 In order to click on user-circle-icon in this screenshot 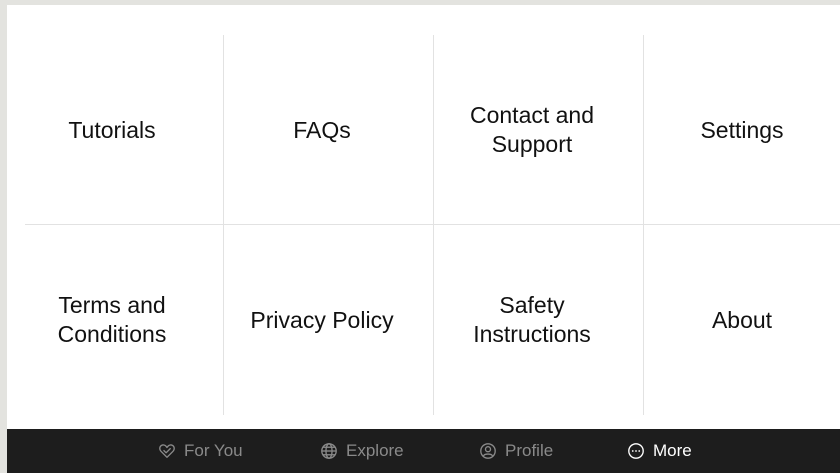, I will do `click(488, 451)`.